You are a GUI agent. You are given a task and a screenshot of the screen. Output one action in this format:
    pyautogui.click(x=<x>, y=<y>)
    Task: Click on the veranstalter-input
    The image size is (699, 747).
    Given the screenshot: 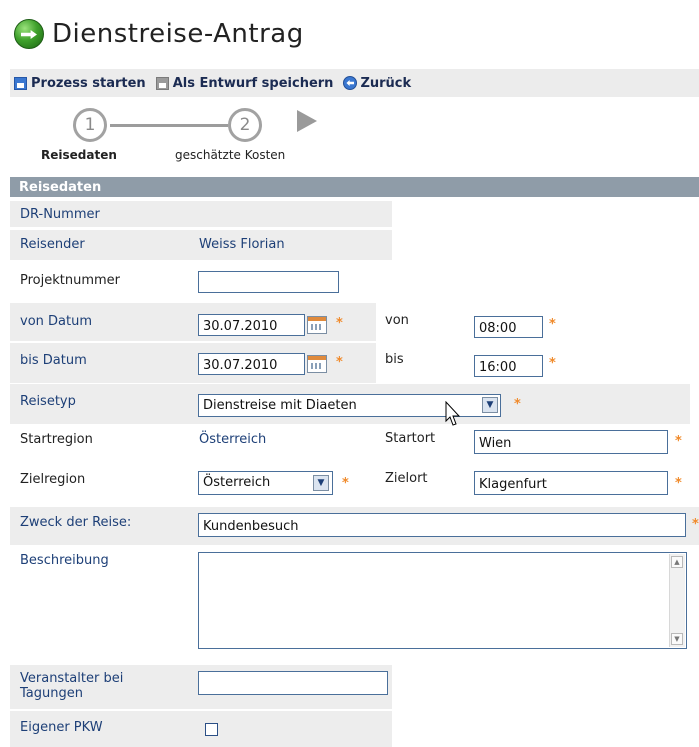 What is the action you would take?
    pyautogui.click(x=293, y=683)
    